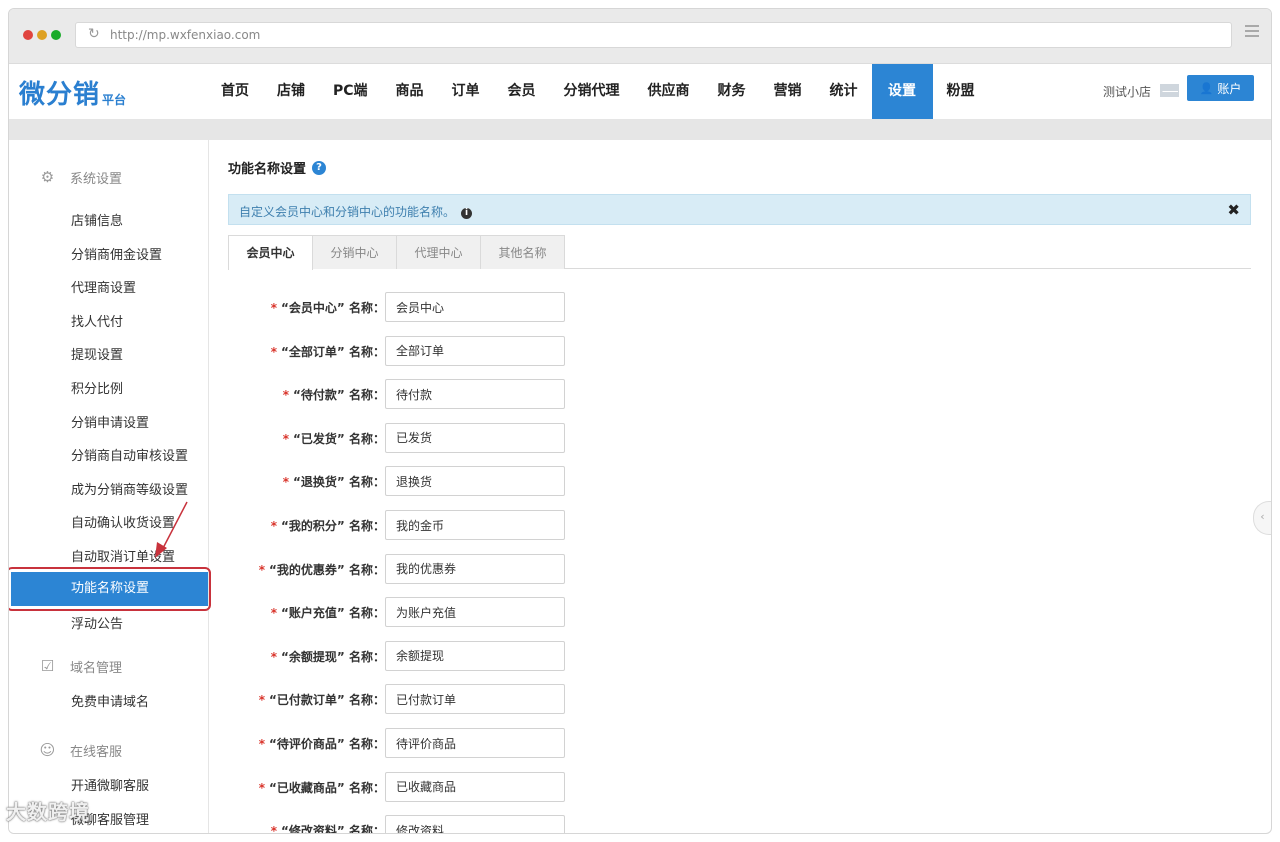 This screenshot has width=1280, height=842. What do you see at coordinates (97, 622) in the screenshot?
I see `sidebar-item-0-12: 浮动公告` at bounding box center [97, 622].